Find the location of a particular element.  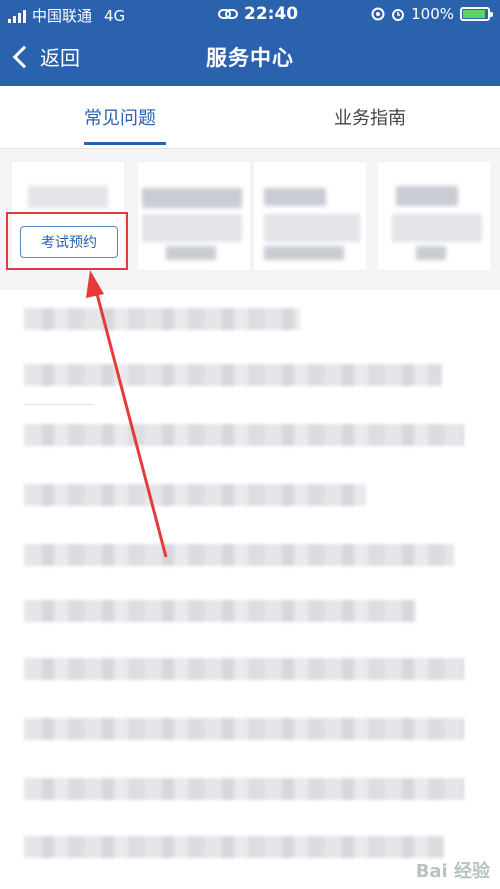

arrow-annotation-icon is located at coordinates (127, 414).